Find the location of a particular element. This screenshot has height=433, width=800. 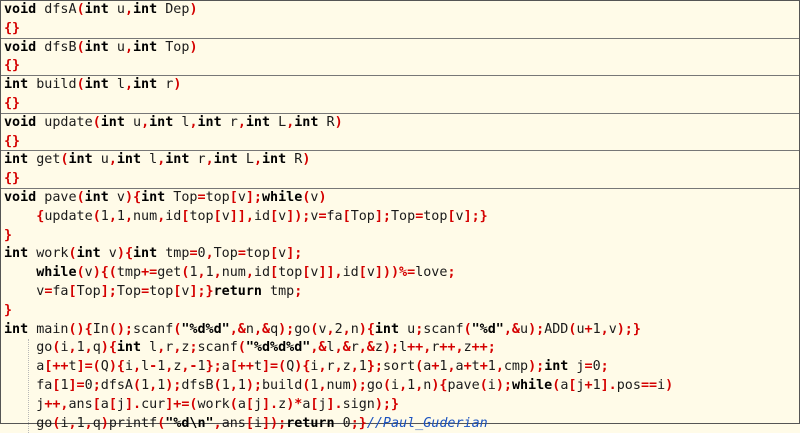

code-token: ]. is located at coordinates (608, 385).